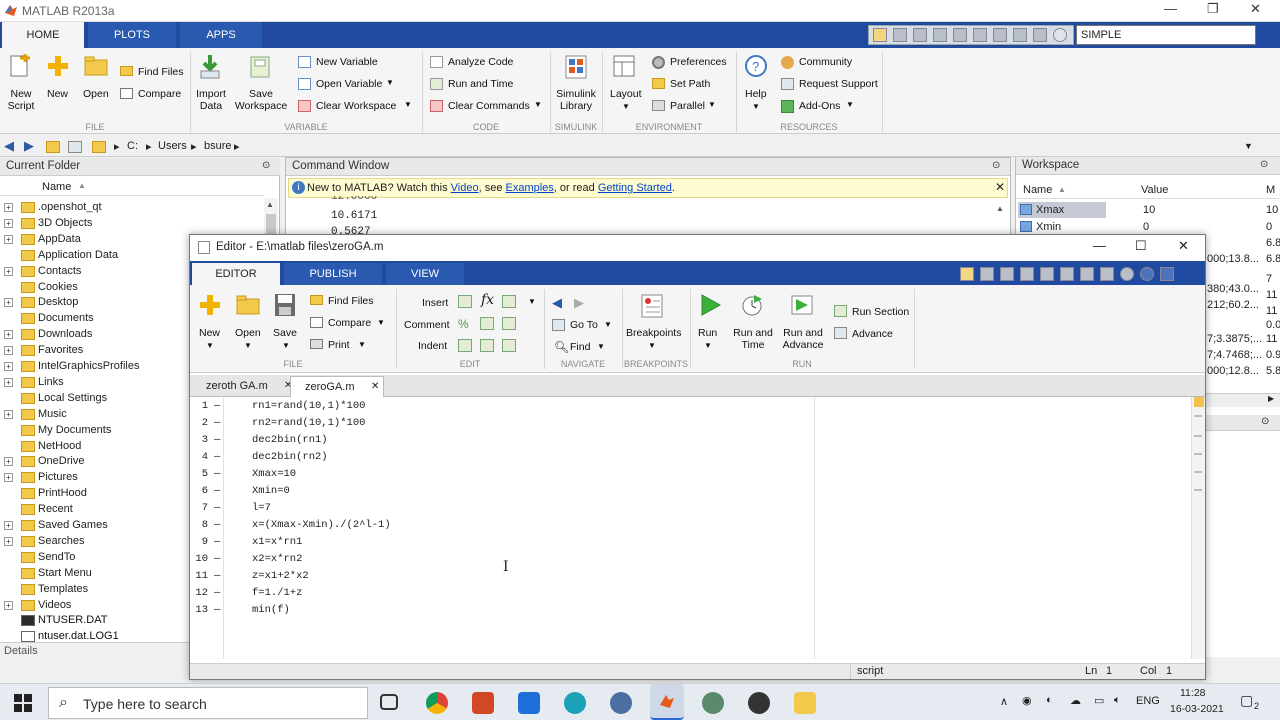 This screenshot has width=1280, height=720. I want to click on clock-time: 11:28, so click(1193, 693).